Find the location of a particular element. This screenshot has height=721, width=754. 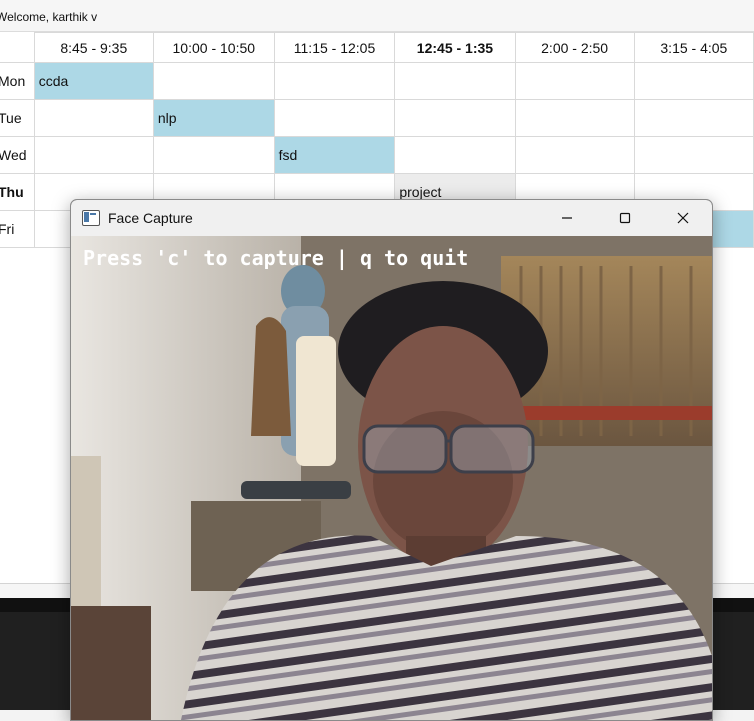

slot-header: 2:00 - 2:50 is located at coordinates (574, 47).